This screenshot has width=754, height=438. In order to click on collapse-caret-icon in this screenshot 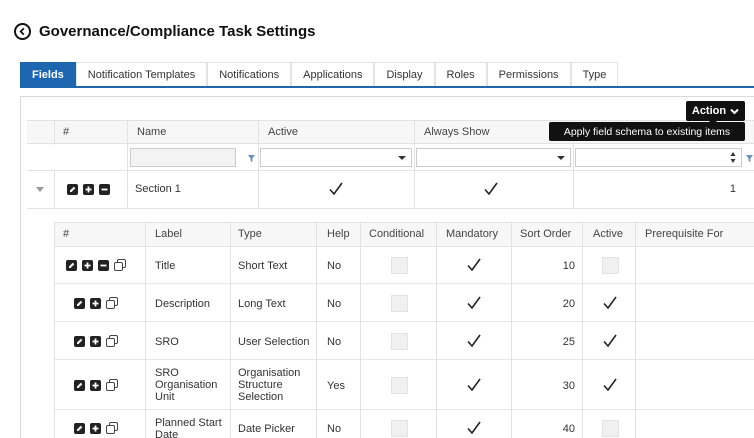, I will do `click(40, 189)`.